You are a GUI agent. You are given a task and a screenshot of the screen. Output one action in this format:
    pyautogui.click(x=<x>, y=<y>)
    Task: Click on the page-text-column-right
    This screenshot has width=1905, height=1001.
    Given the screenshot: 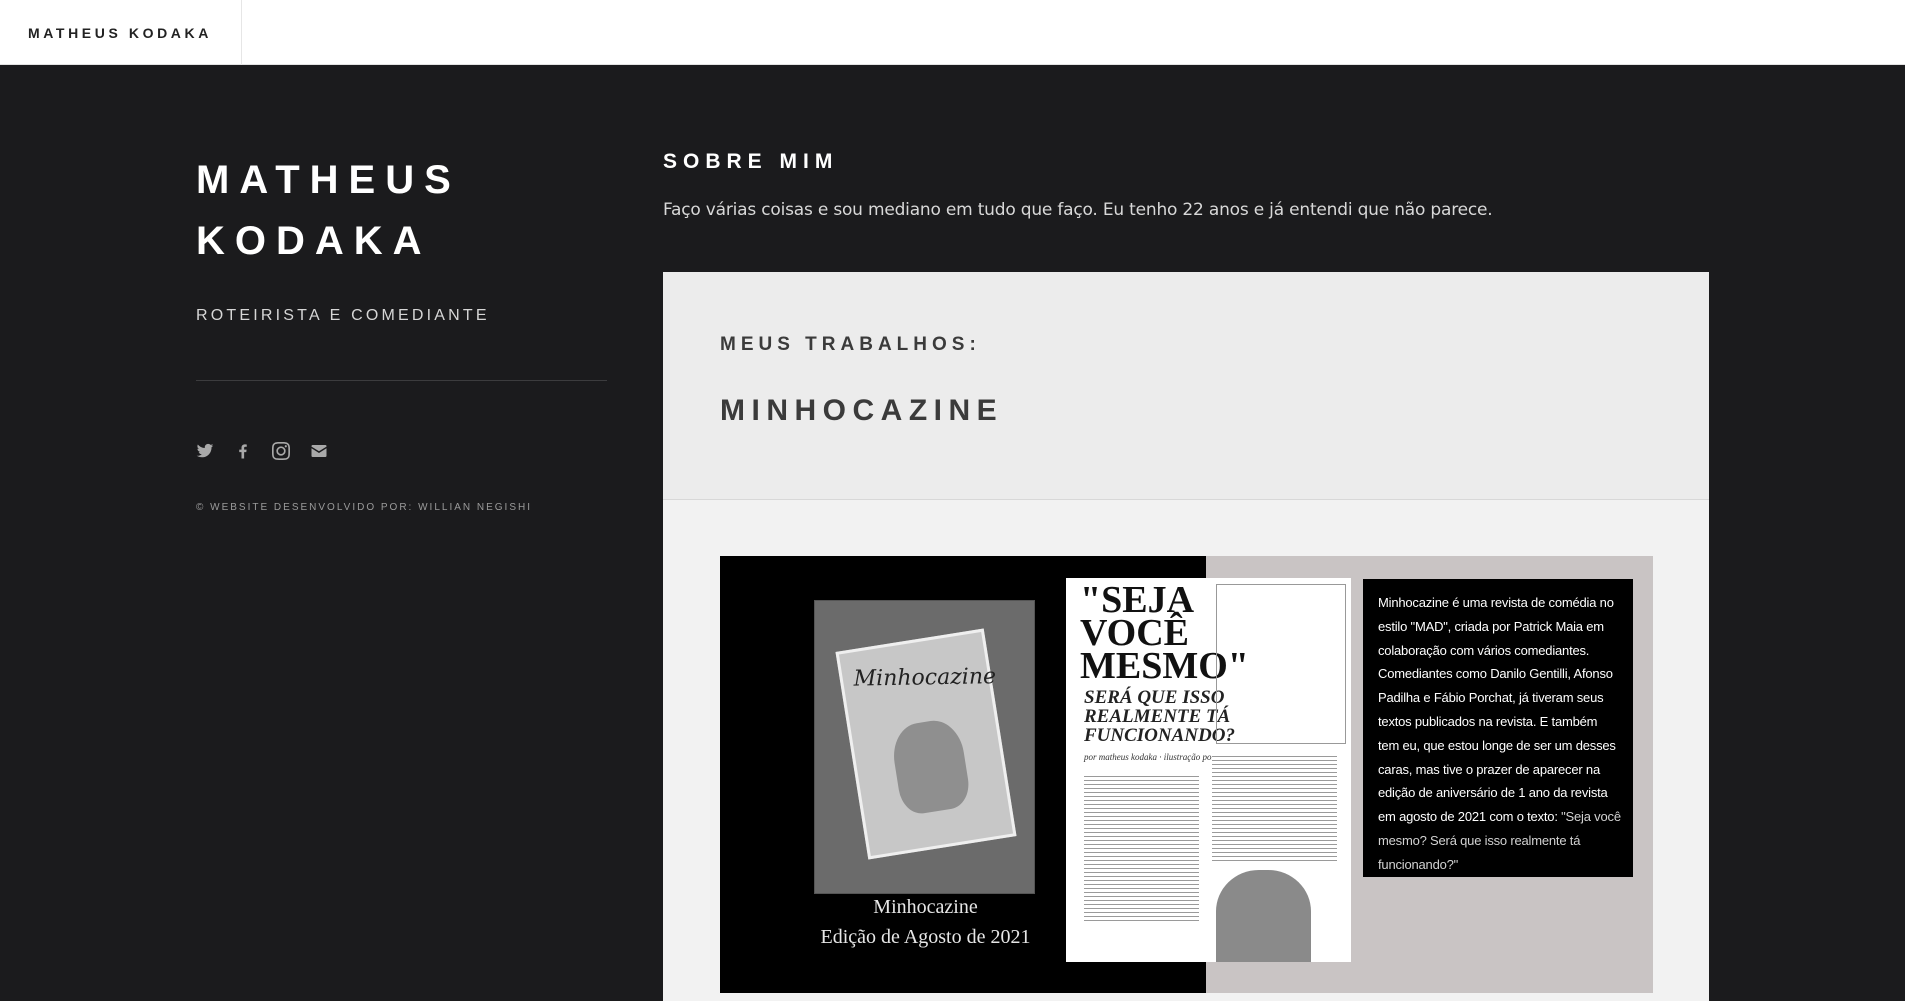 What is the action you would take?
    pyautogui.click(x=1274, y=808)
    